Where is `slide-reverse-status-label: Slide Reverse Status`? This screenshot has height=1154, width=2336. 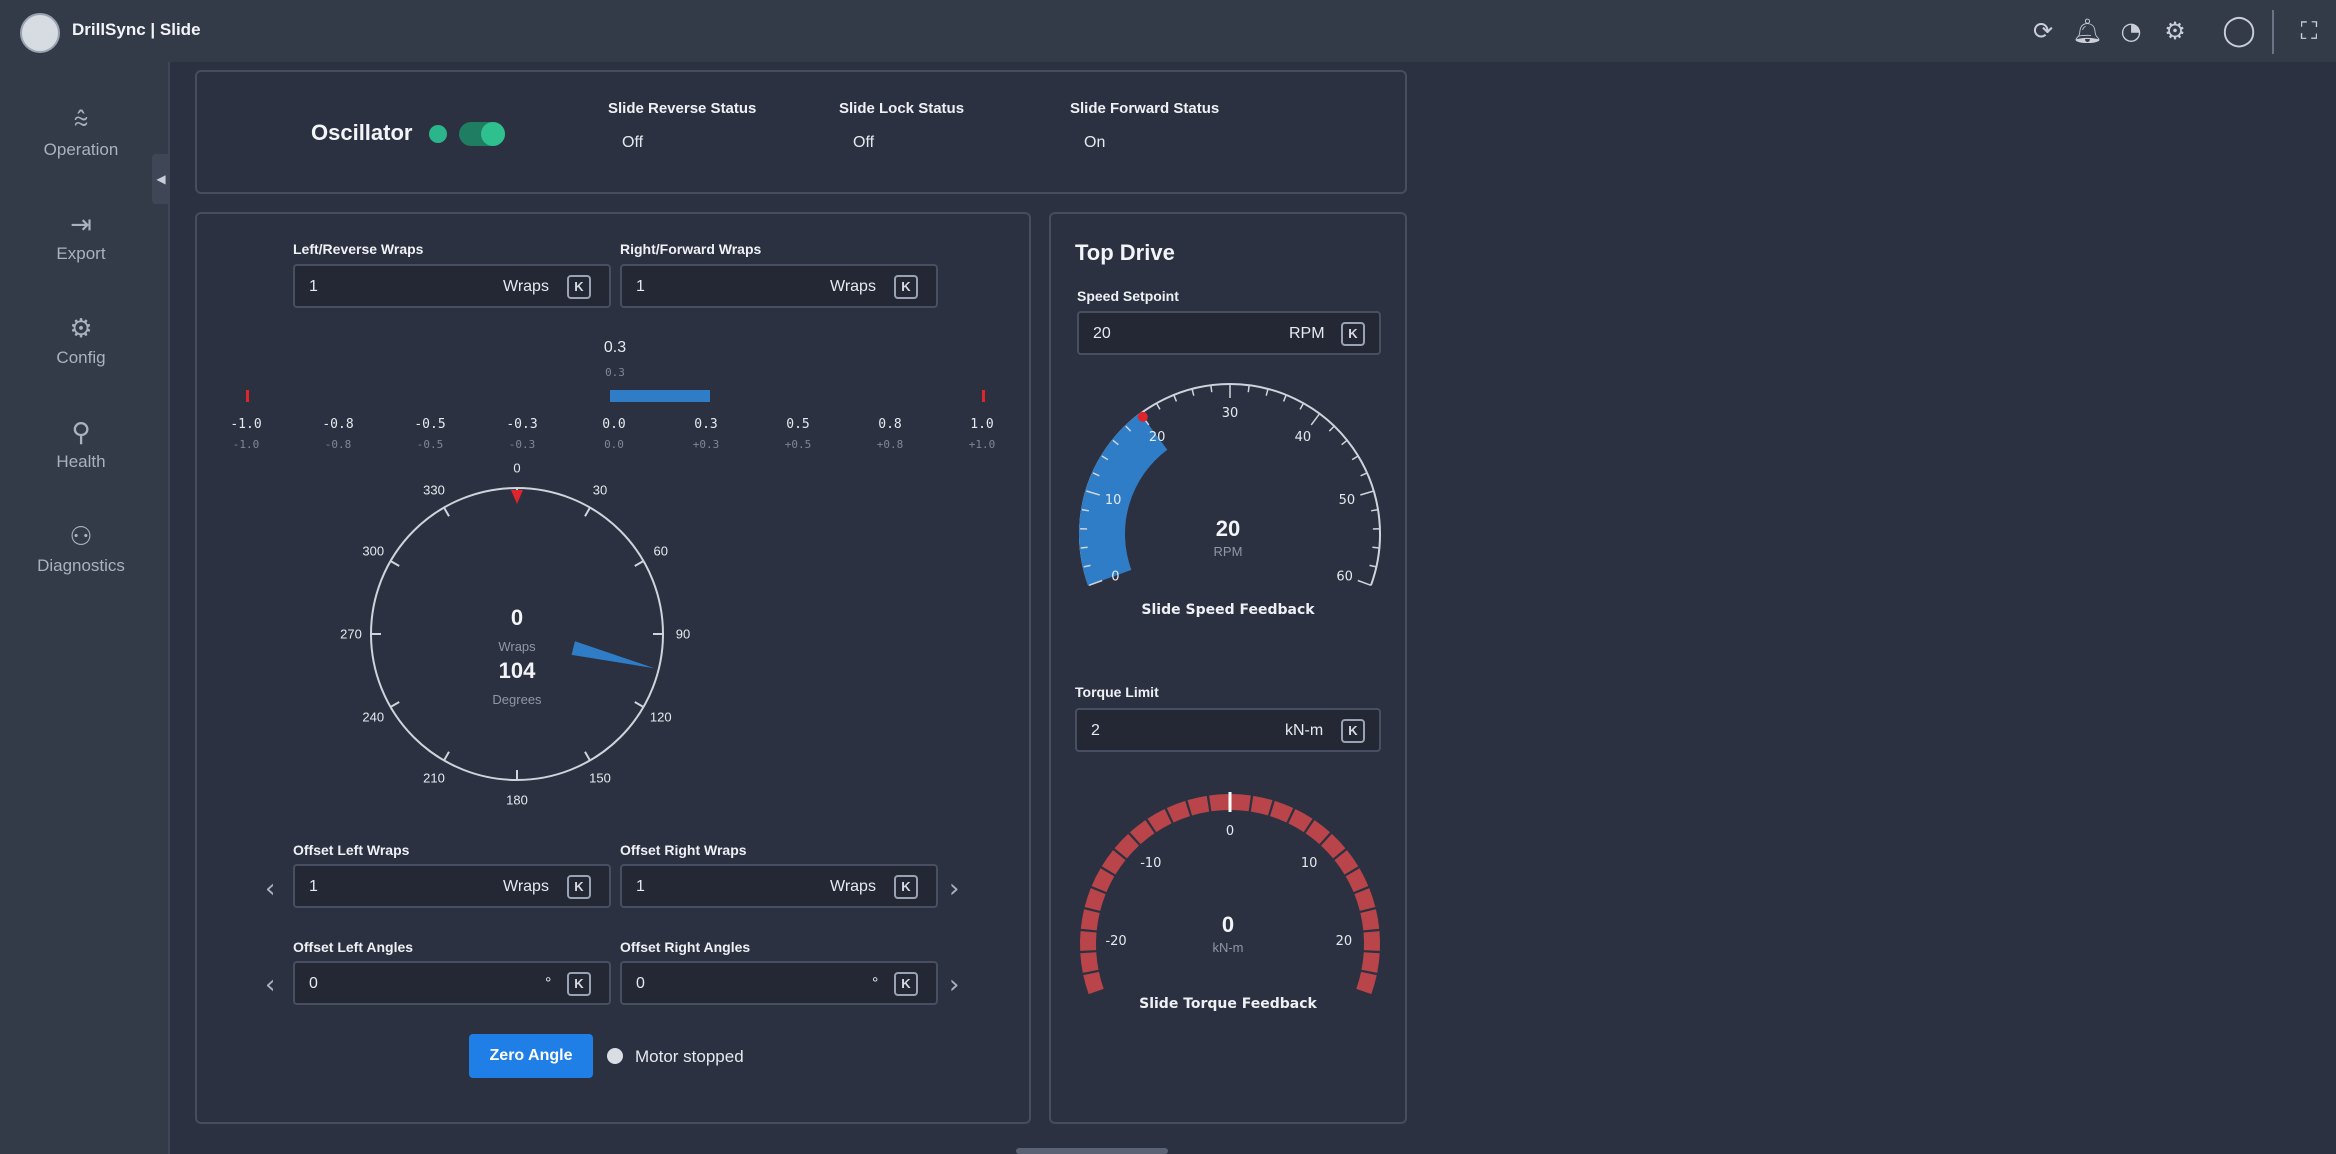
slide-reverse-status-label: Slide Reverse Status is located at coordinates (682, 108).